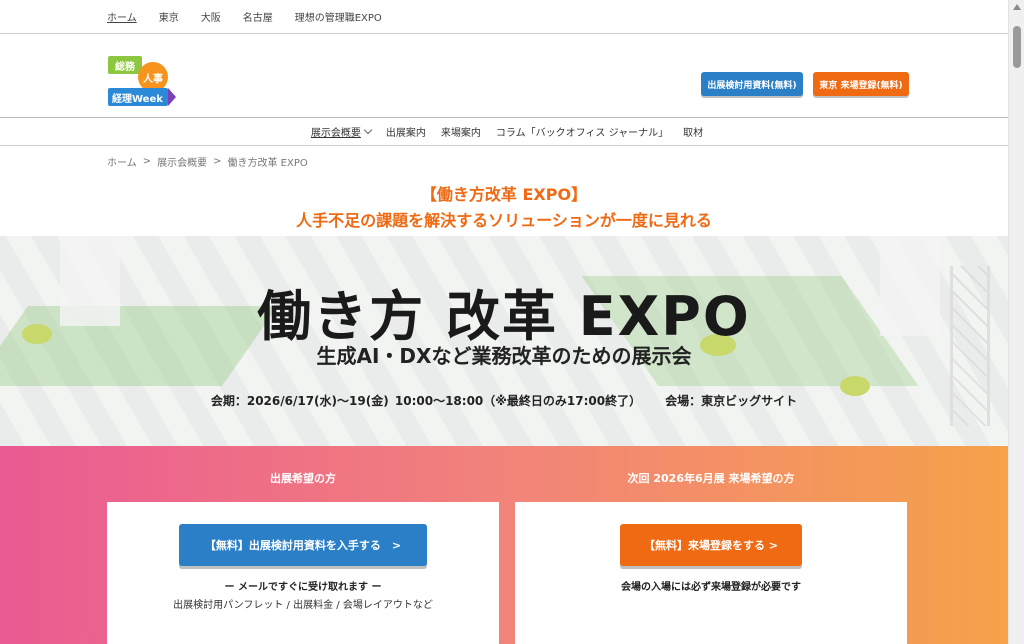 This screenshot has height=644, width=1024. What do you see at coordinates (258, 16) in the screenshot?
I see `top-link-nagoya: 名古屋` at bounding box center [258, 16].